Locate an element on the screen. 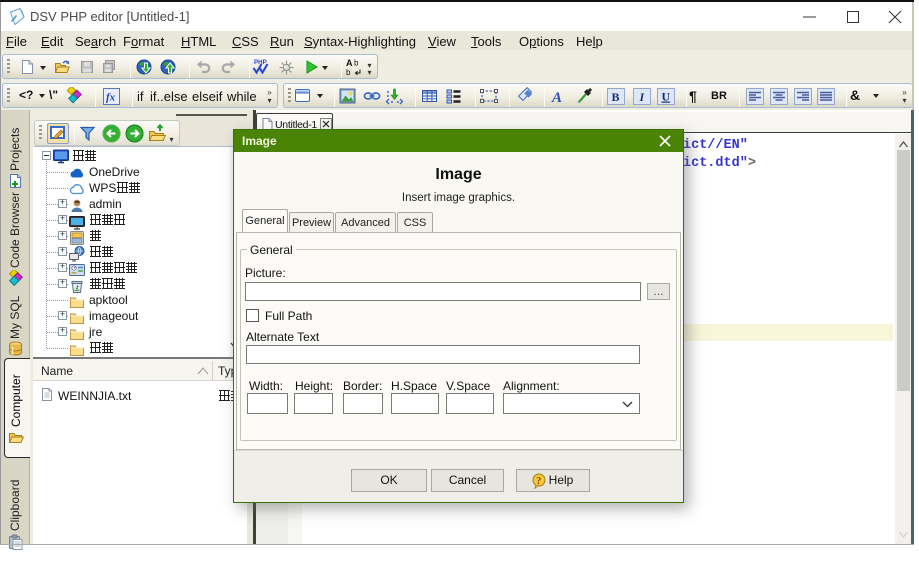 The image size is (919, 567). svg-text: B is located at coordinates (616, 97).